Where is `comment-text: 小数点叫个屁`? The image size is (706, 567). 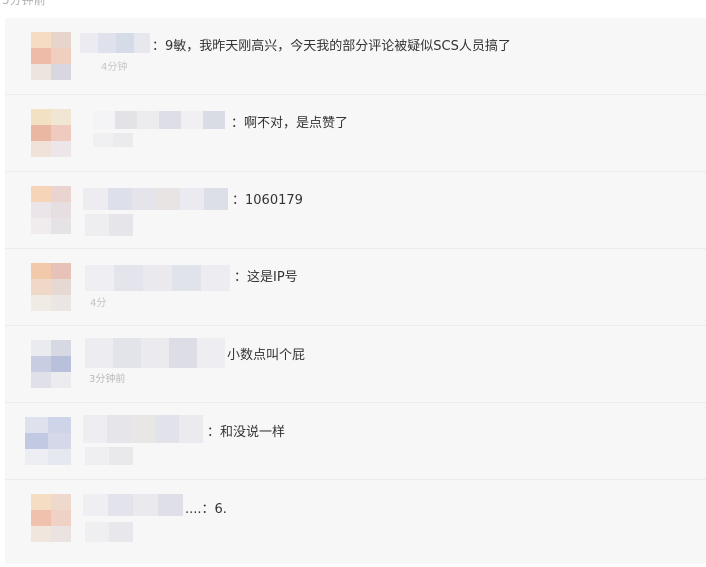
comment-text: 小数点叫个屁 is located at coordinates (266, 355).